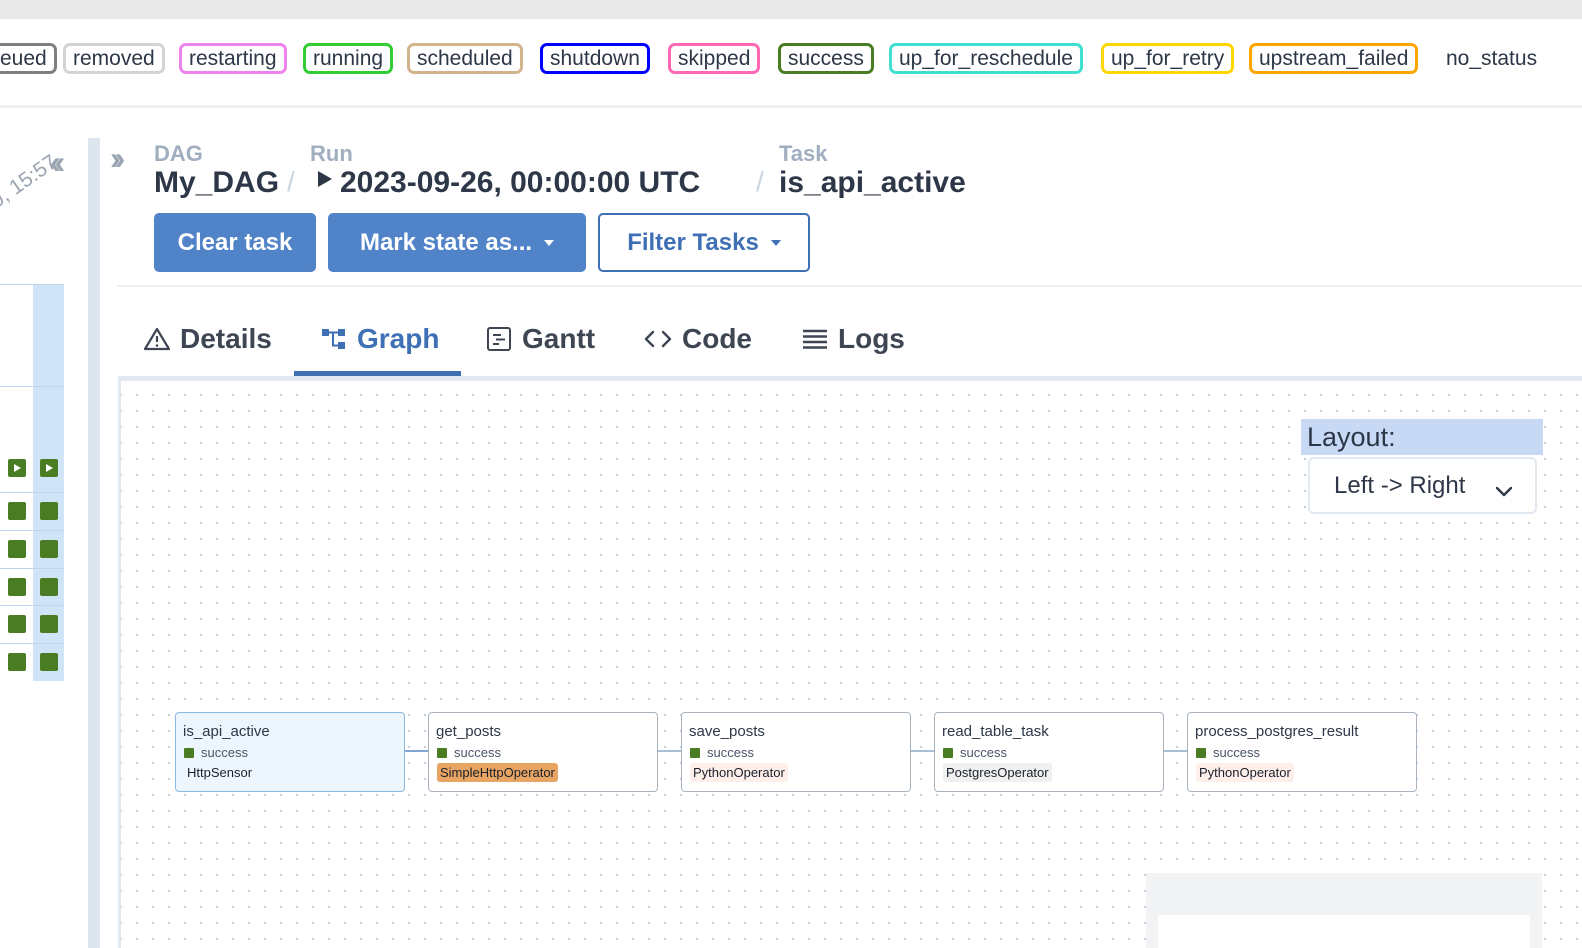  Describe the element at coordinates (853, 339) in the screenshot. I see `tab-logs: Logs` at that location.